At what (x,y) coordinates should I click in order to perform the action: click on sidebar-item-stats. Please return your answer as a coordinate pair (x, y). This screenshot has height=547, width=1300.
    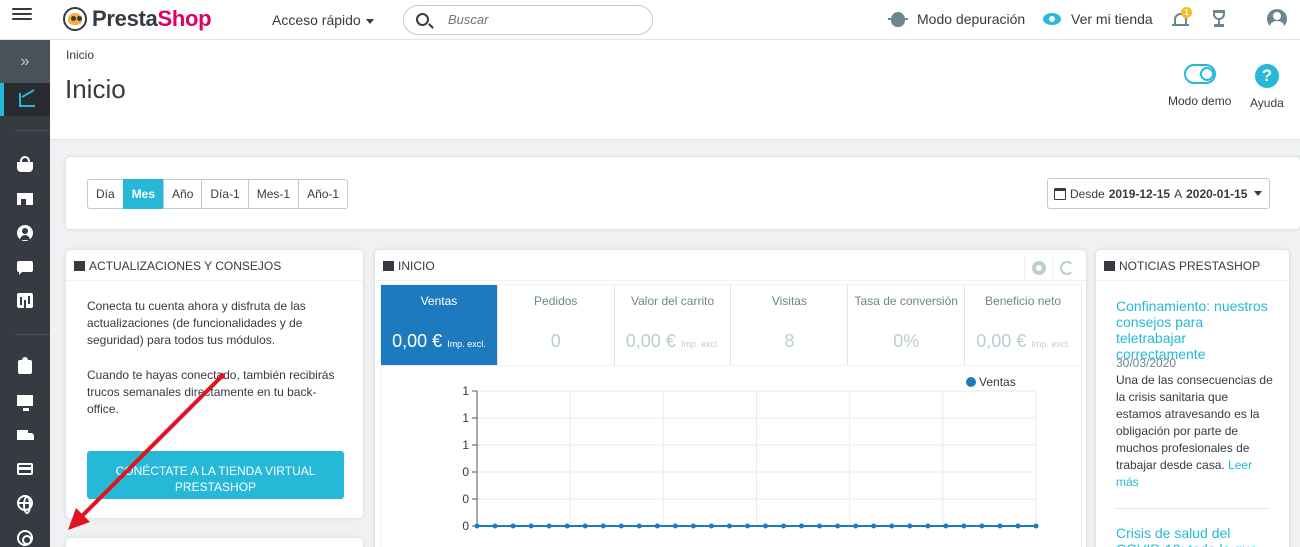
    Looking at the image, I should click on (25, 300).